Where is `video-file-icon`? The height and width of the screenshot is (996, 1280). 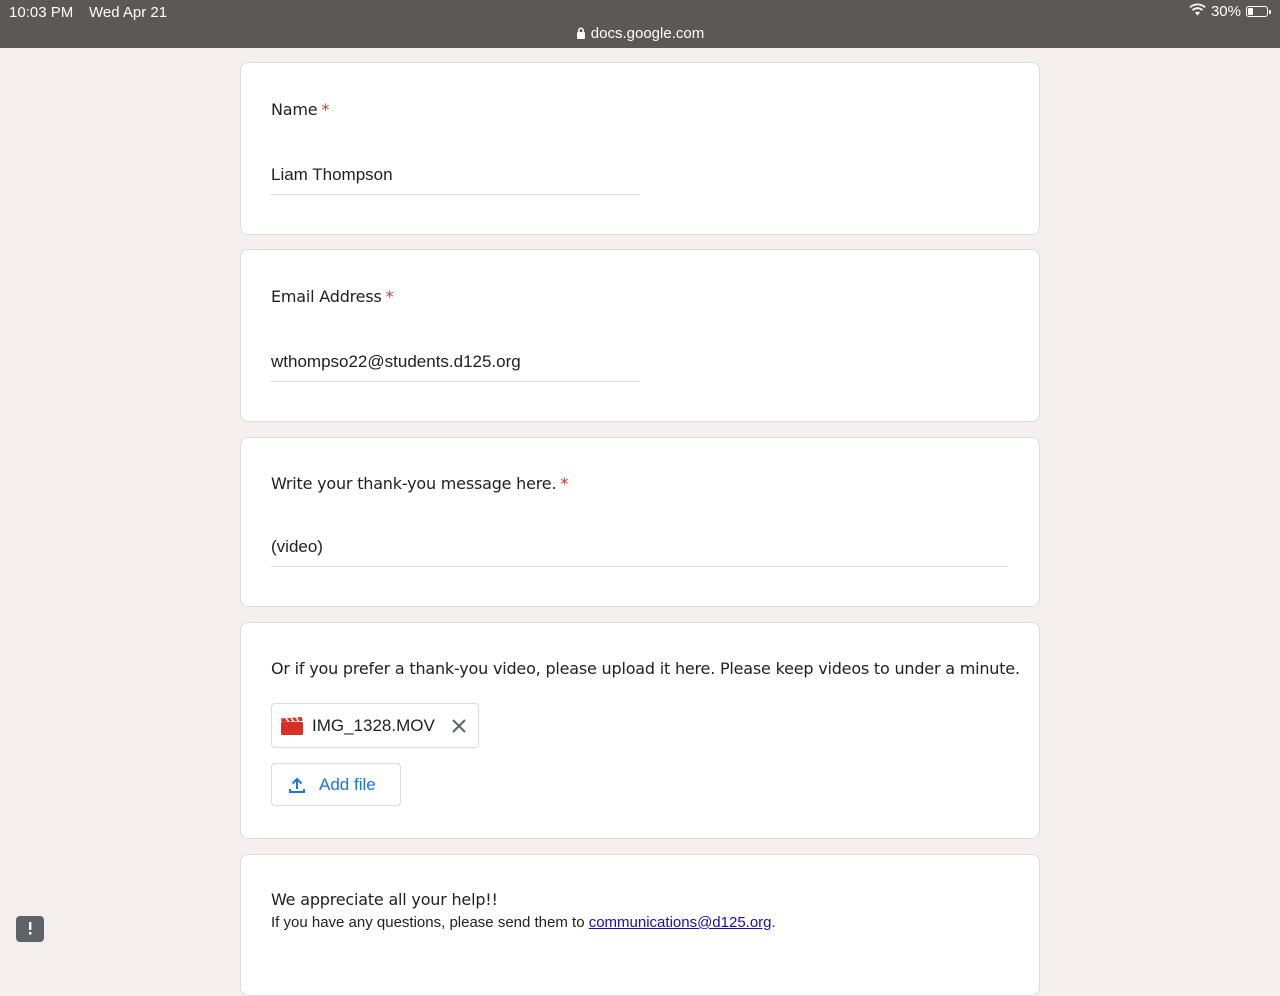 video-file-icon is located at coordinates (292, 725).